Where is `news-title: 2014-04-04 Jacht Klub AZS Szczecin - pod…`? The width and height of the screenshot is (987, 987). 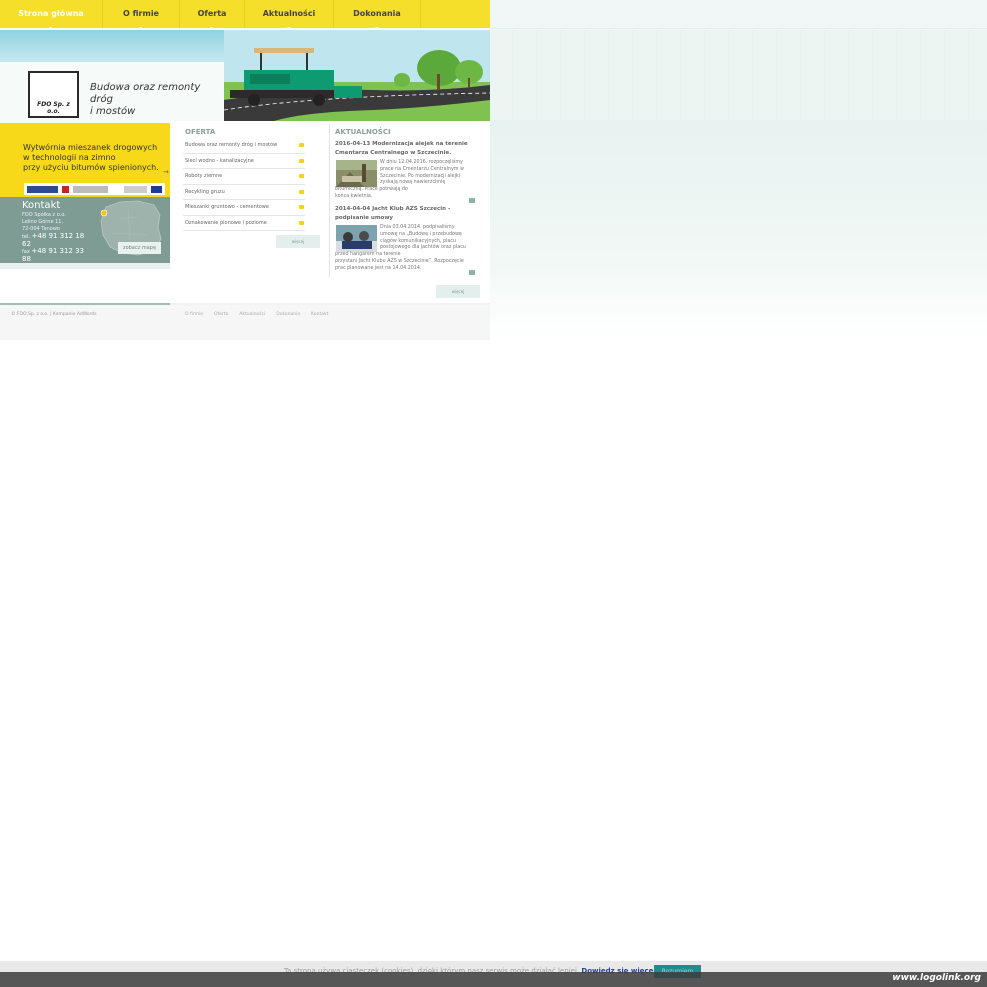
news-title: 2014-04-04 Jacht Klub AZS Szczecin - pod… is located at coordinates (405, 214).